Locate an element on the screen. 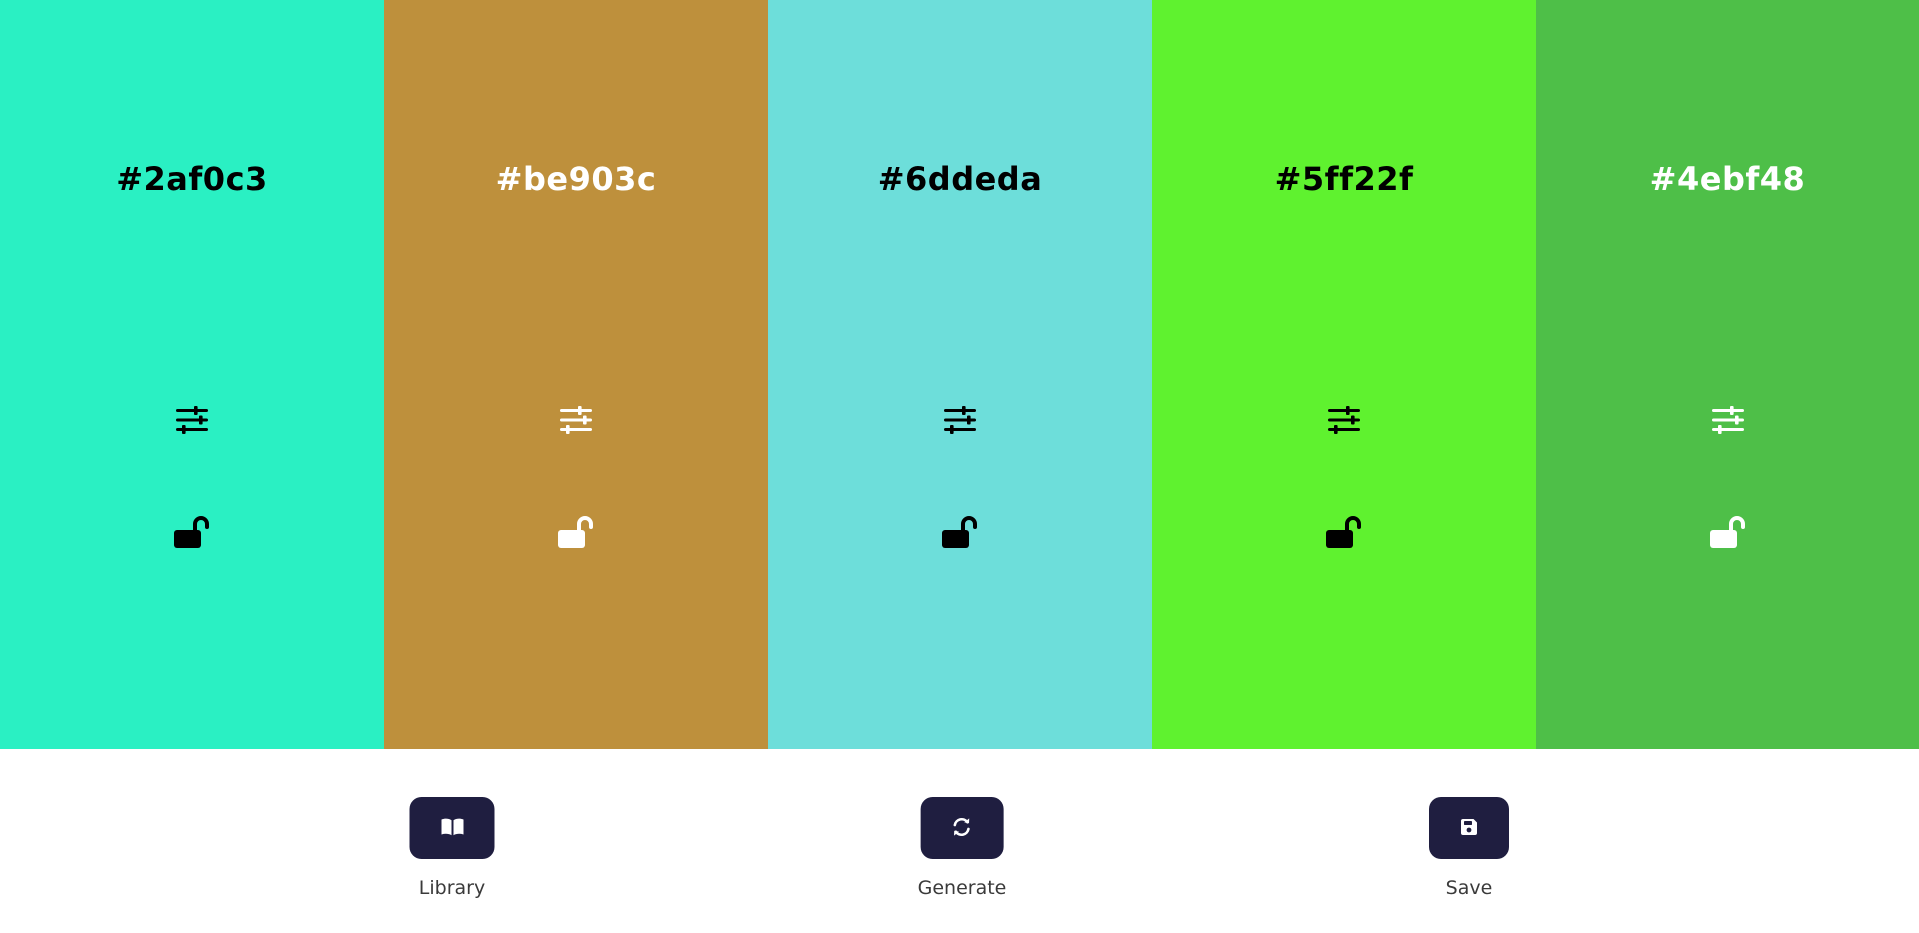  book-open-icon is located at coordinates (452, 828).